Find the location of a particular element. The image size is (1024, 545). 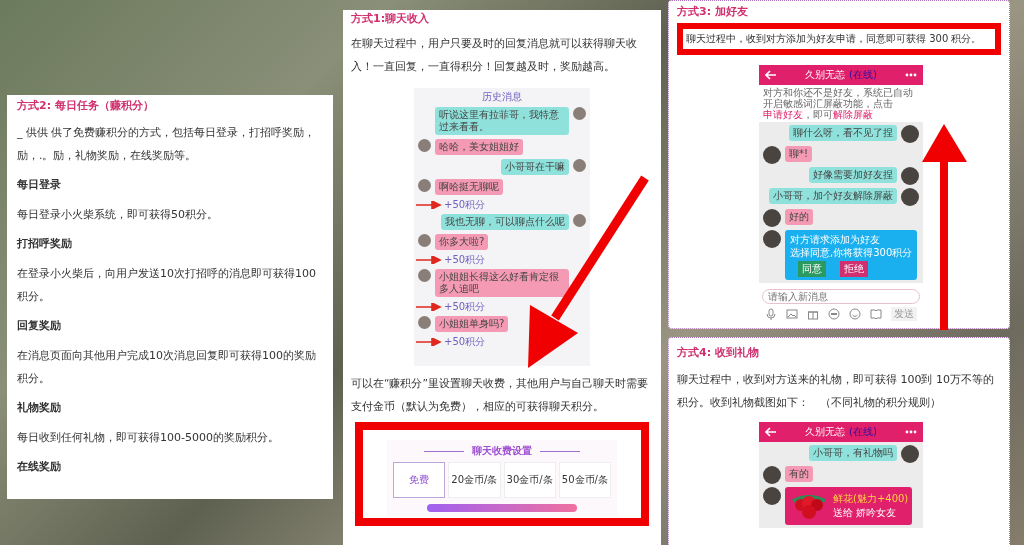

chat-bubble: 听说这里有拉菲哥，我特意过来看看。 is located at coordinates (502, 121).